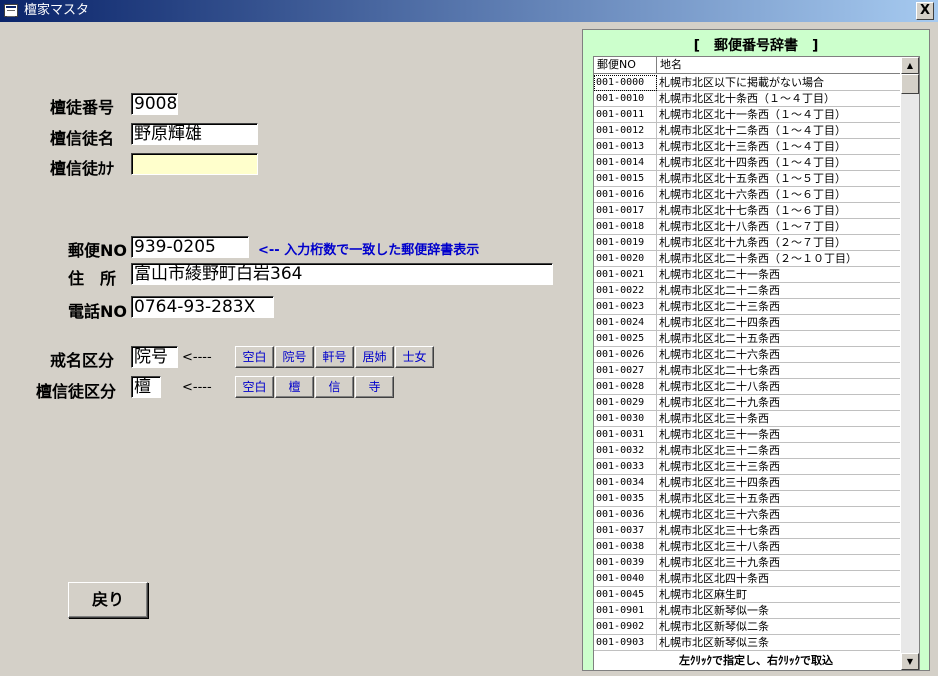  Describe the element at coordinates (747, 163) in the screenshot. I see `table-row: 001-0014 札幌市北区北十四条西（１～４丁目）` at that location.